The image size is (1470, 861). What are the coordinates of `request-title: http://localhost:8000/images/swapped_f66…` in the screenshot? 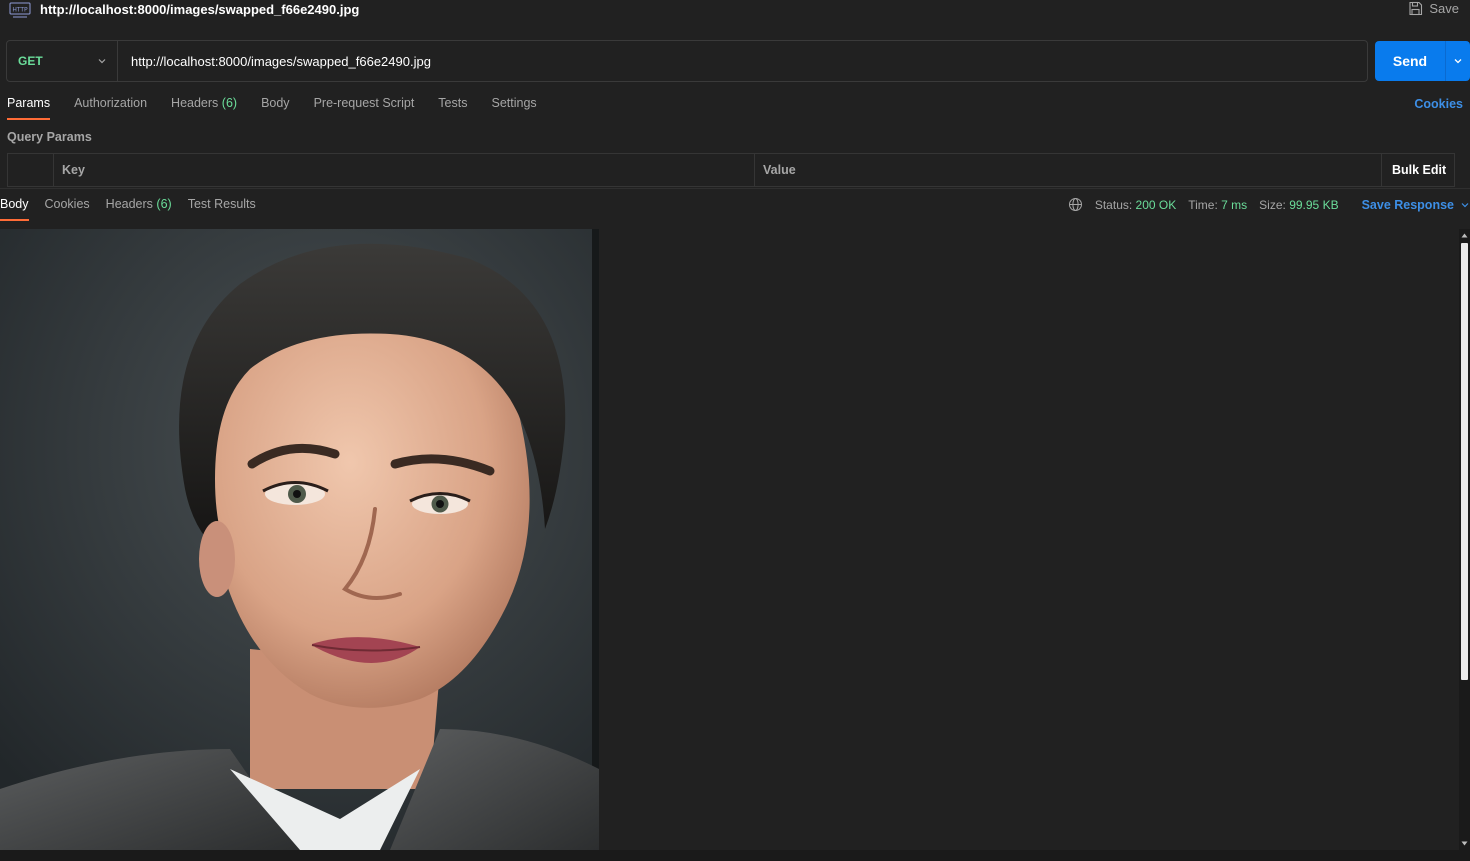 It's located at (199, 9).